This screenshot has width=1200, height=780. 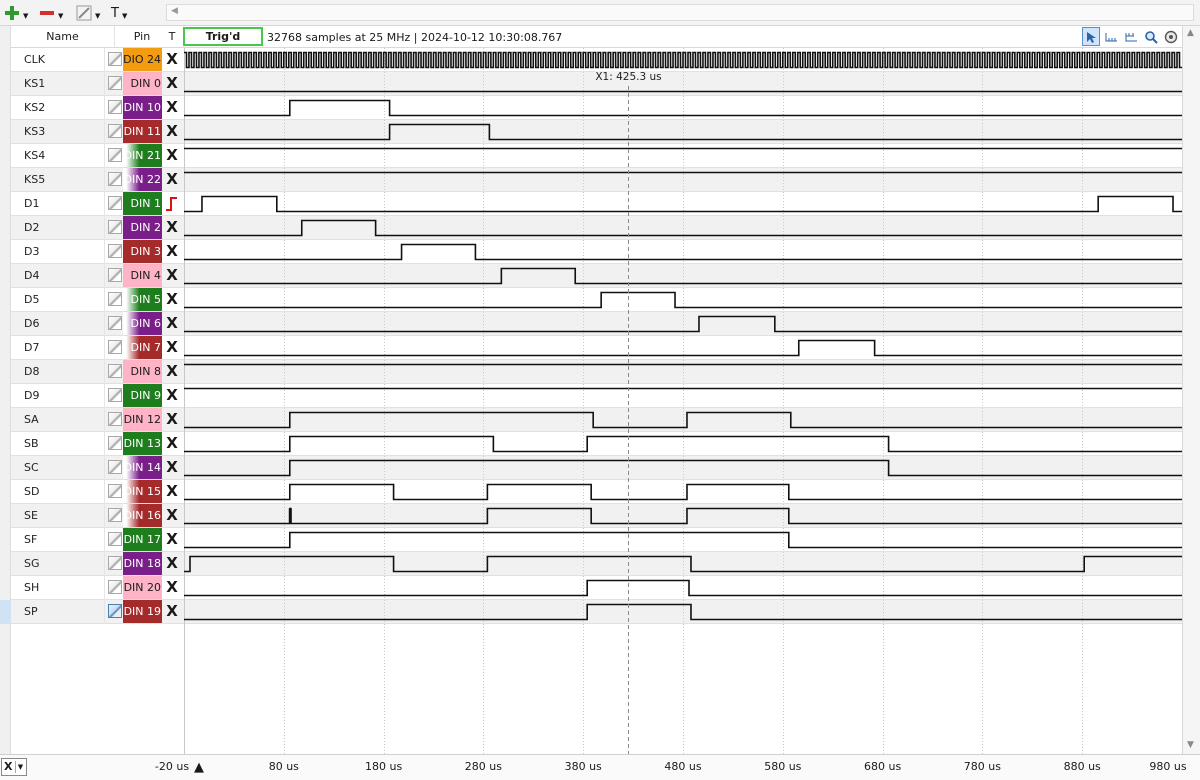 What do you see at coordinates (31, 203) in the screenshot?
I see `channel-name: D1` at bounding box center [31, 203].